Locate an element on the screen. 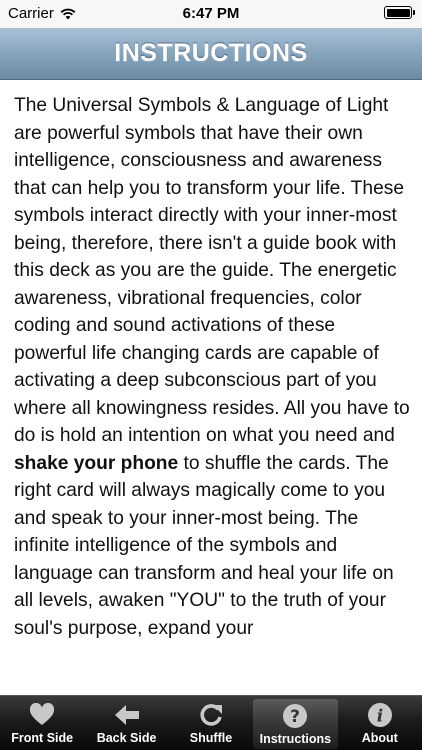 This screenshot has height=750, width=422. instructions-bold-phrase: shake your phone is located at coordinates (96, 463).